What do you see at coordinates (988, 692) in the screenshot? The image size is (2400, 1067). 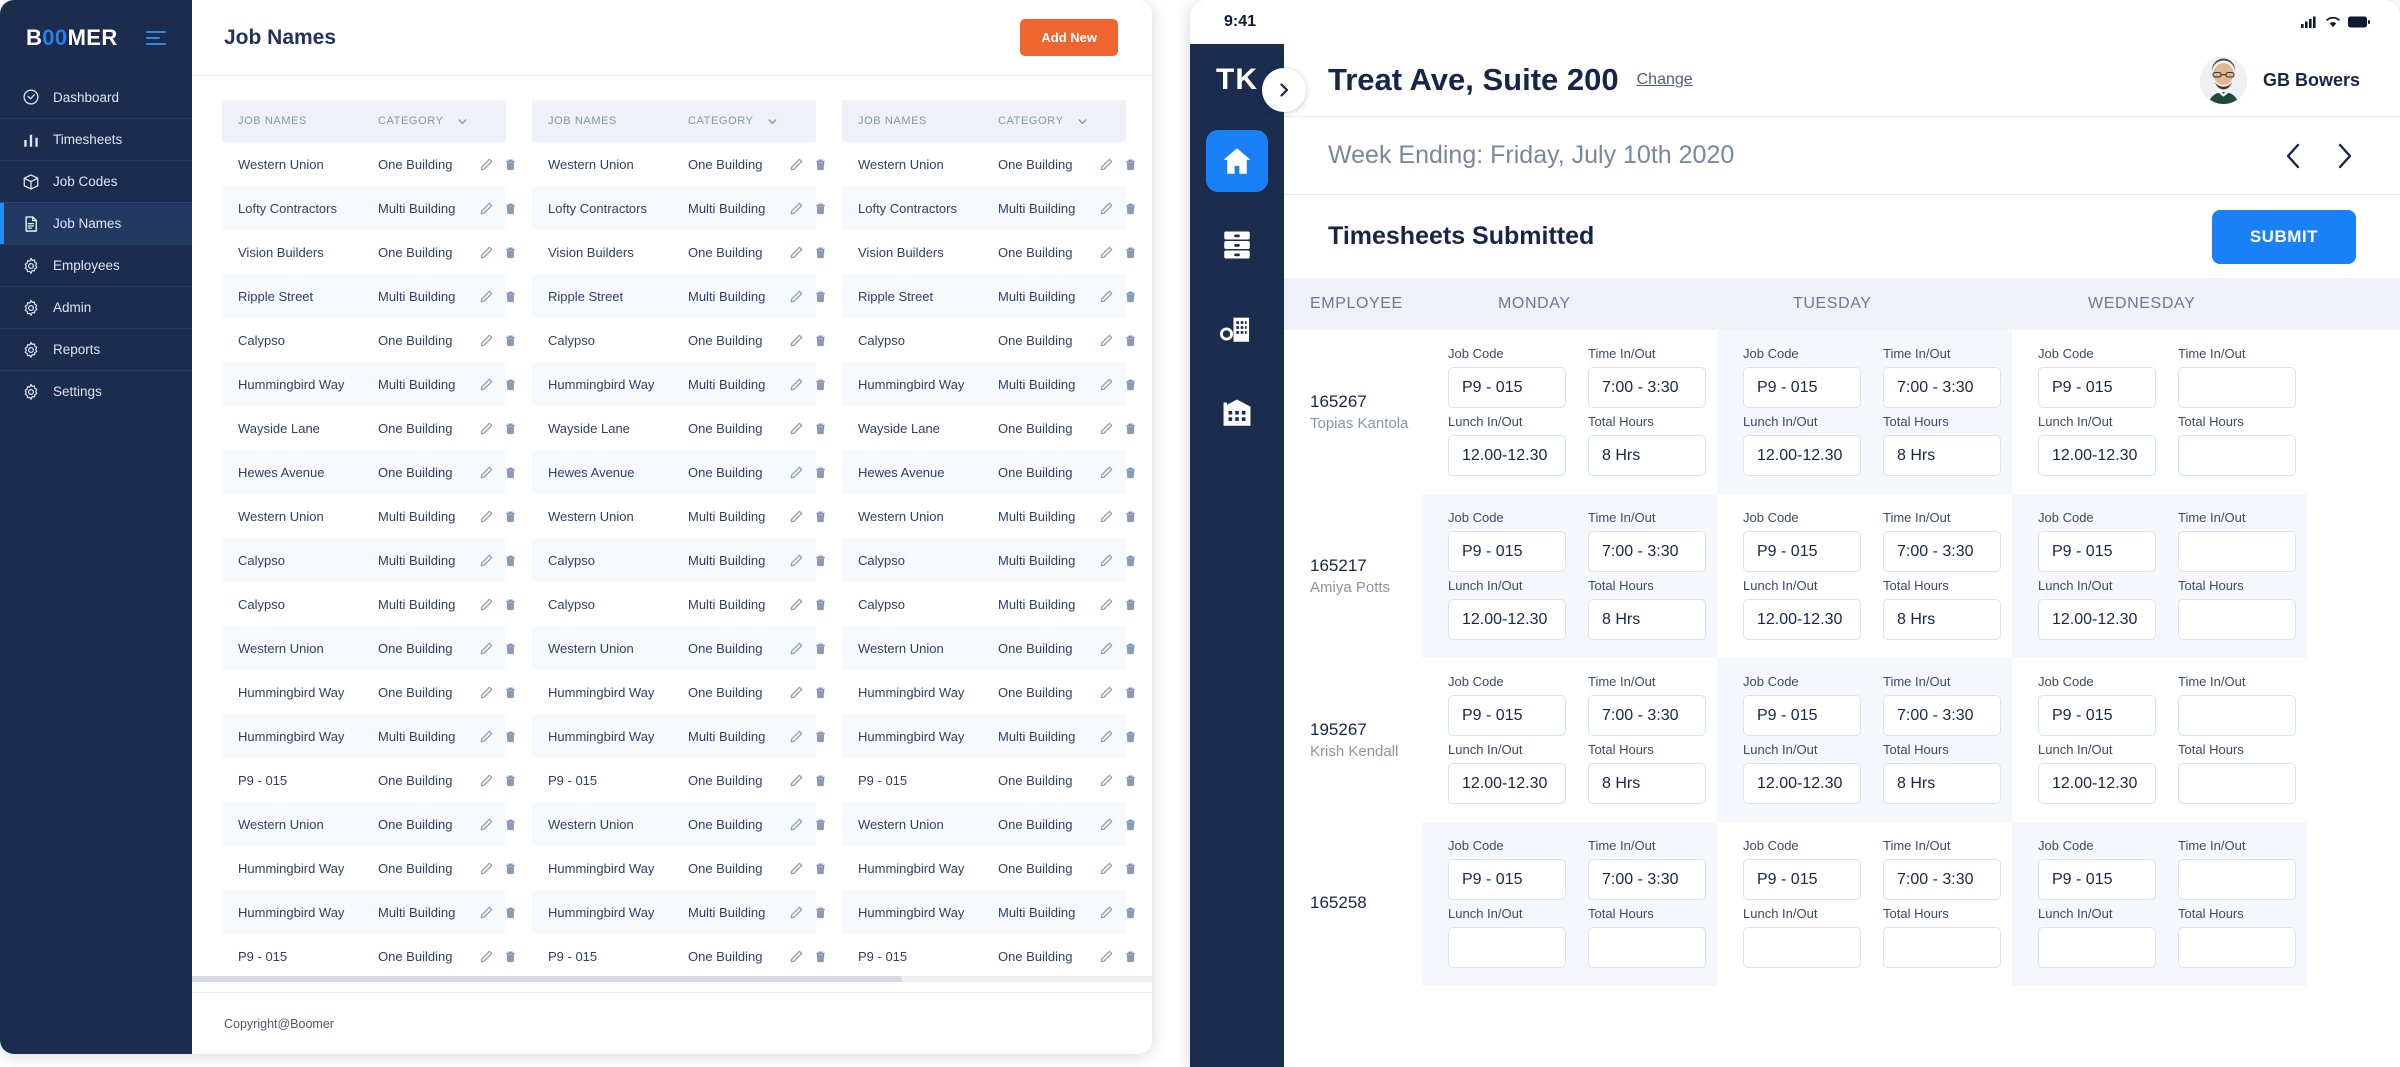 I see `table-row: Hummingbird Way One Building` at bounding box center [988, 692].